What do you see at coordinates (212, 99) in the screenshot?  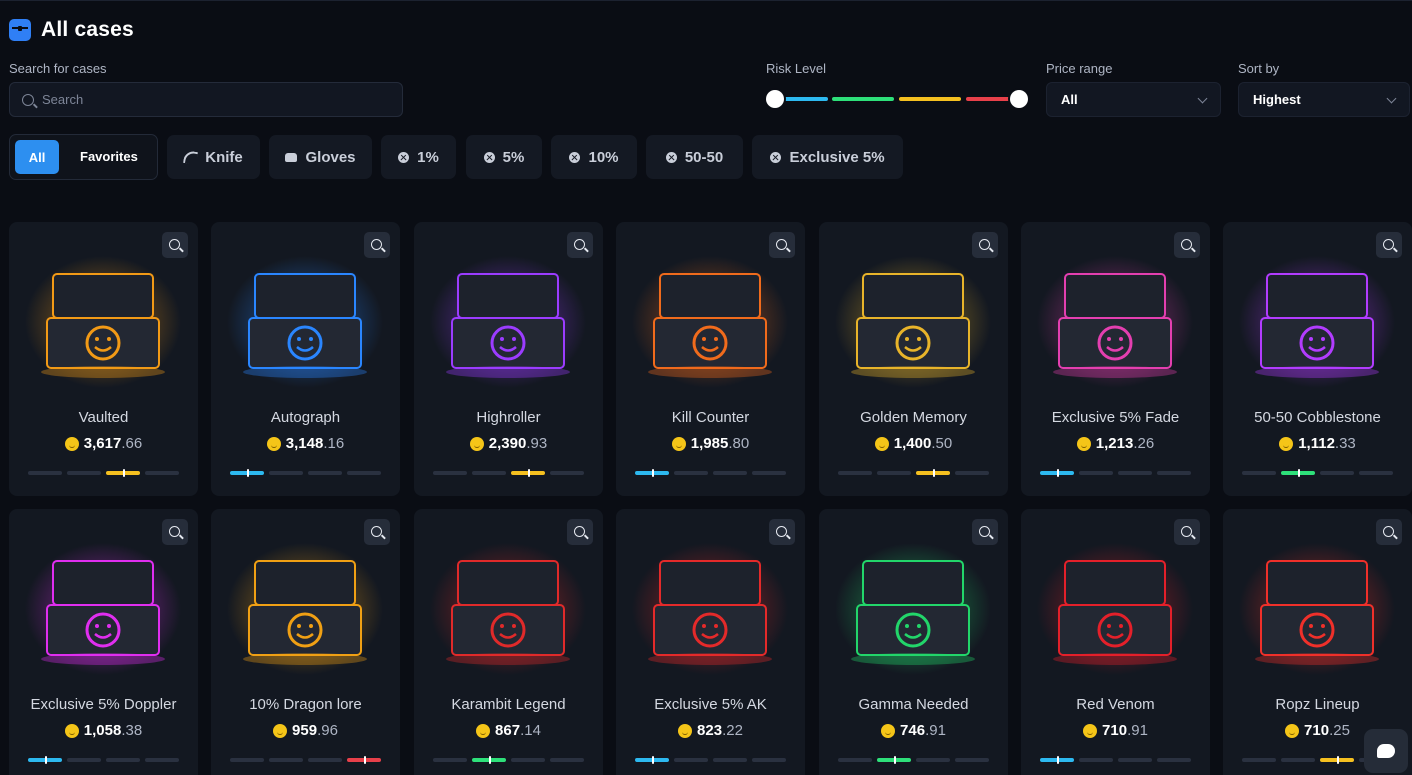 I see `search-input` at bounding box center [212, 99].